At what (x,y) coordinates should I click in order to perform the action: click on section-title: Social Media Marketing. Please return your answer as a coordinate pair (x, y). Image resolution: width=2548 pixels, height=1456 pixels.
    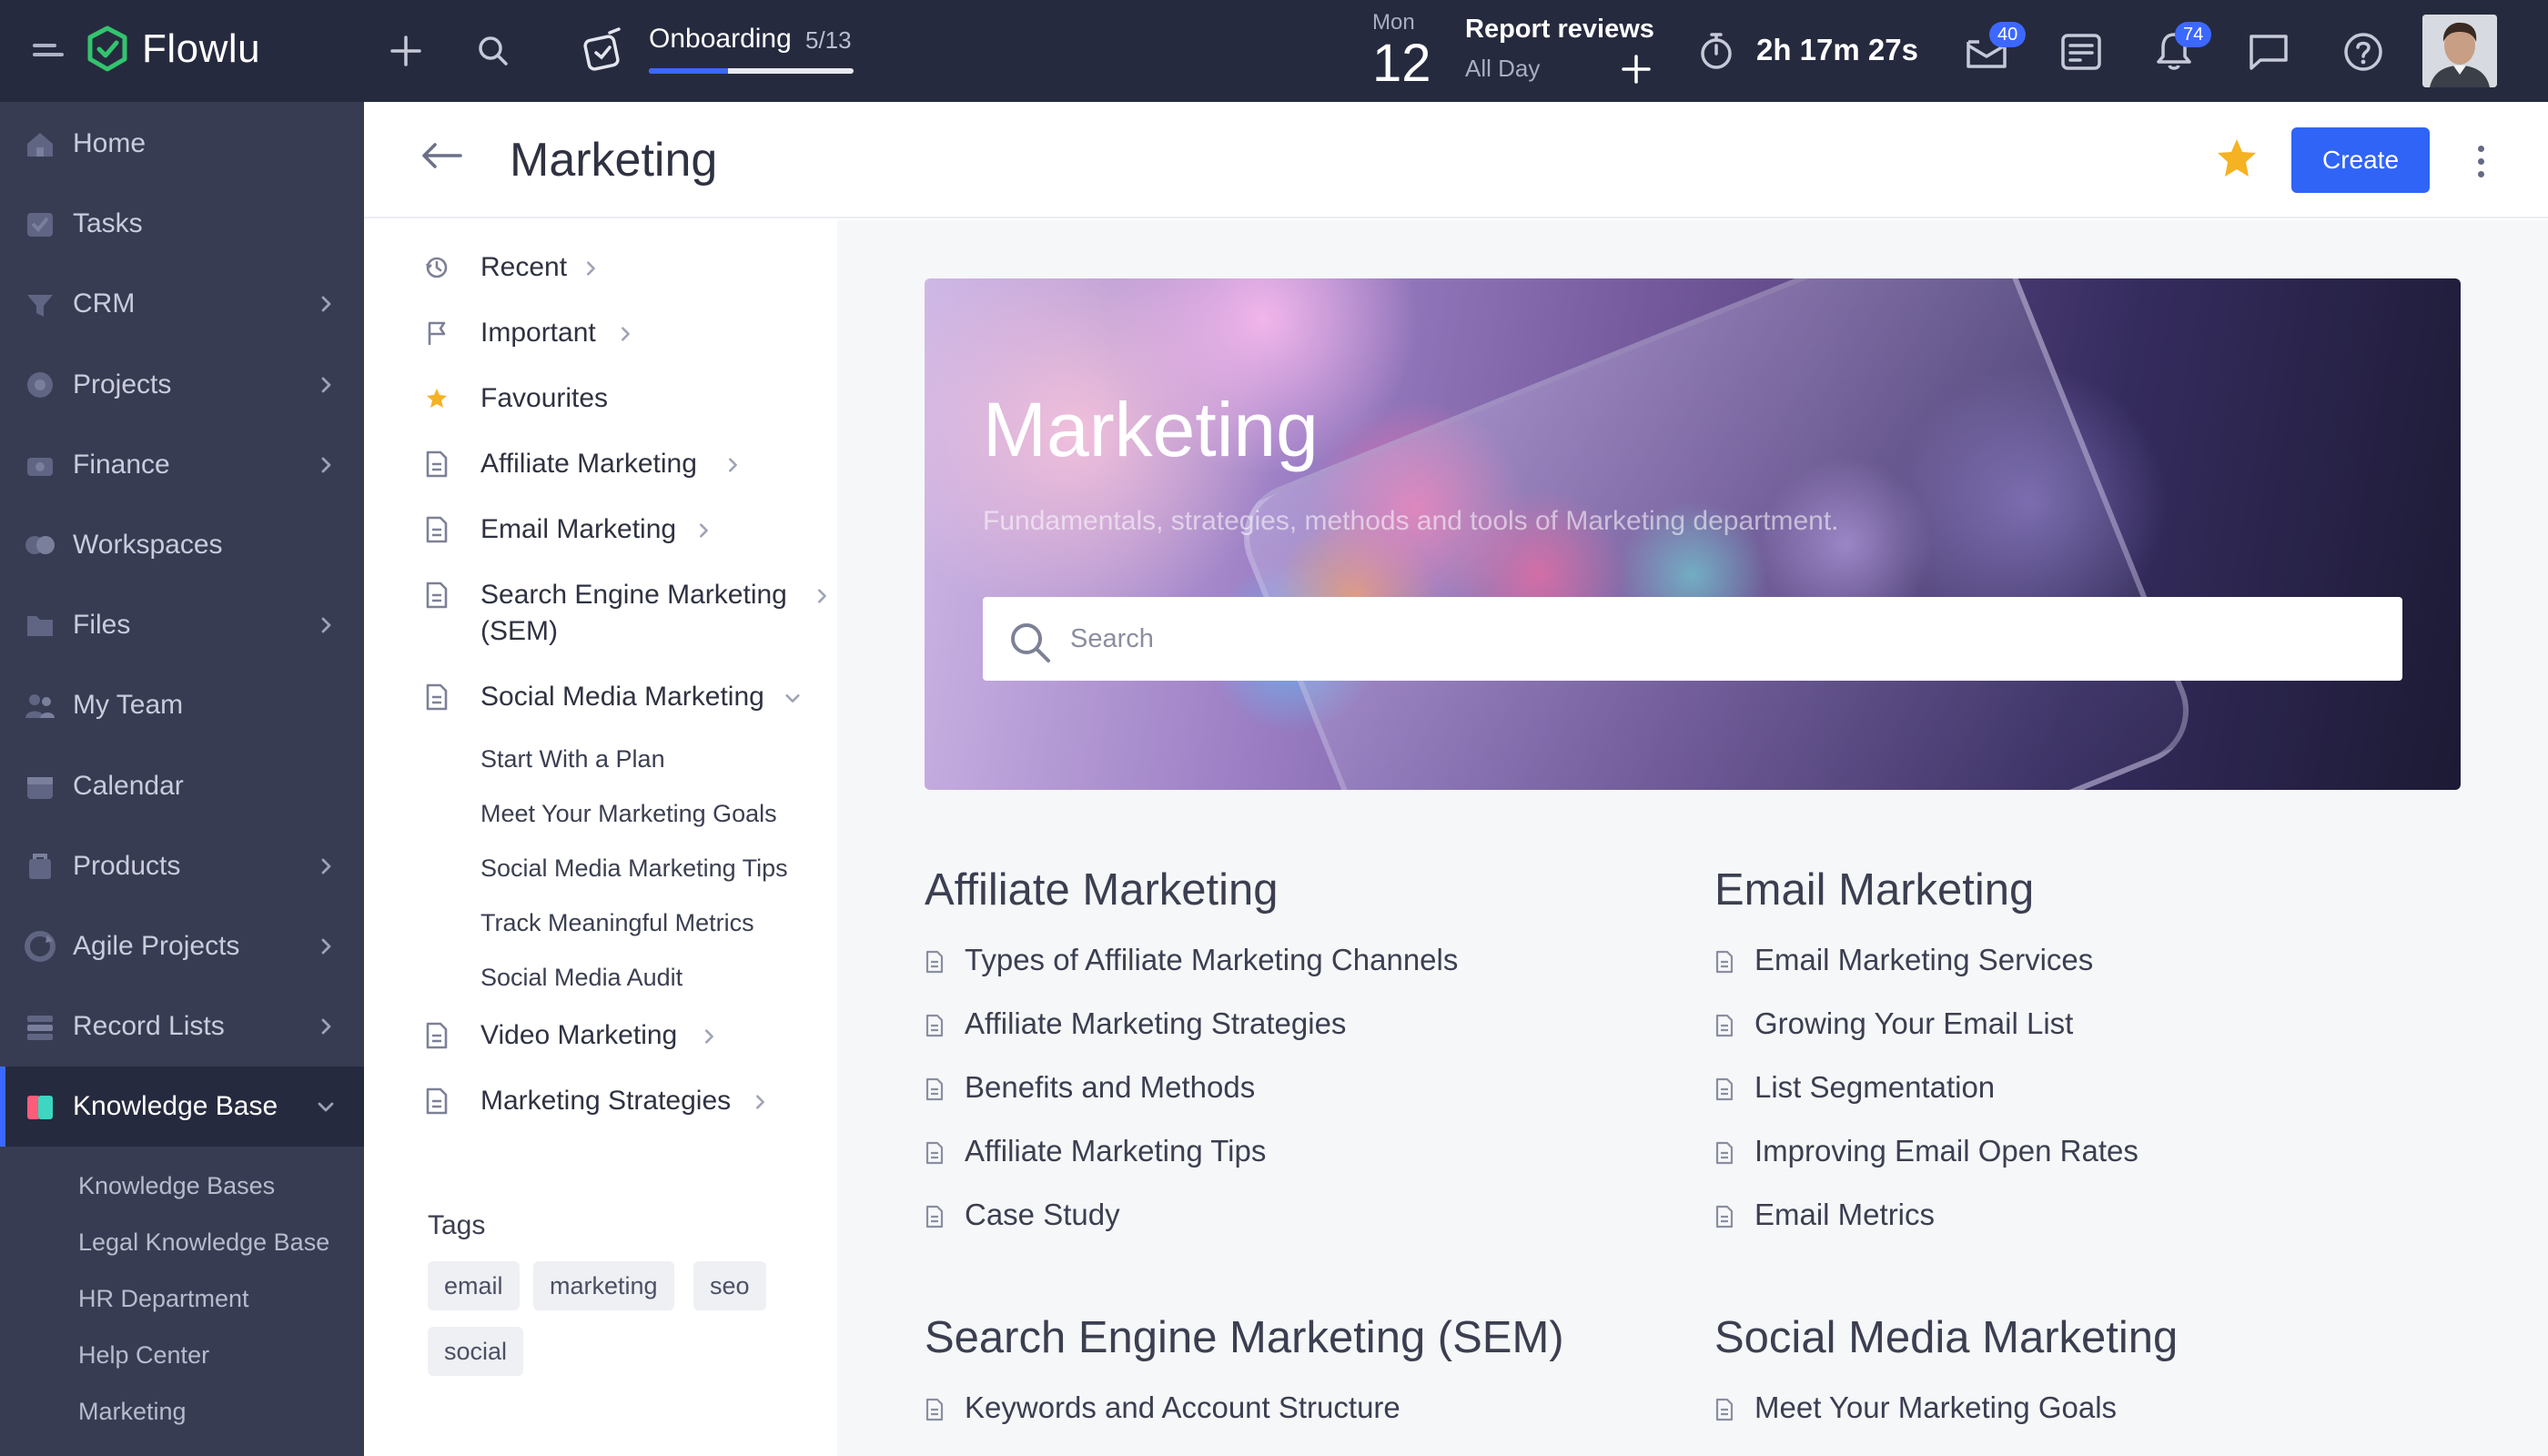
    Looking at the image, I should click on (1946, 1337).